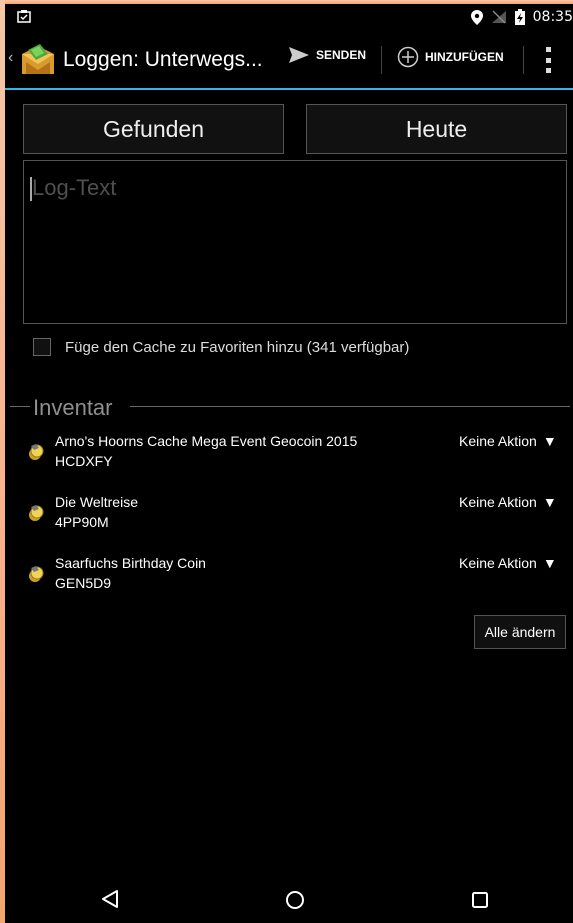  I want to click on add-button: HINZUFÜGEN, so click(450, 57).